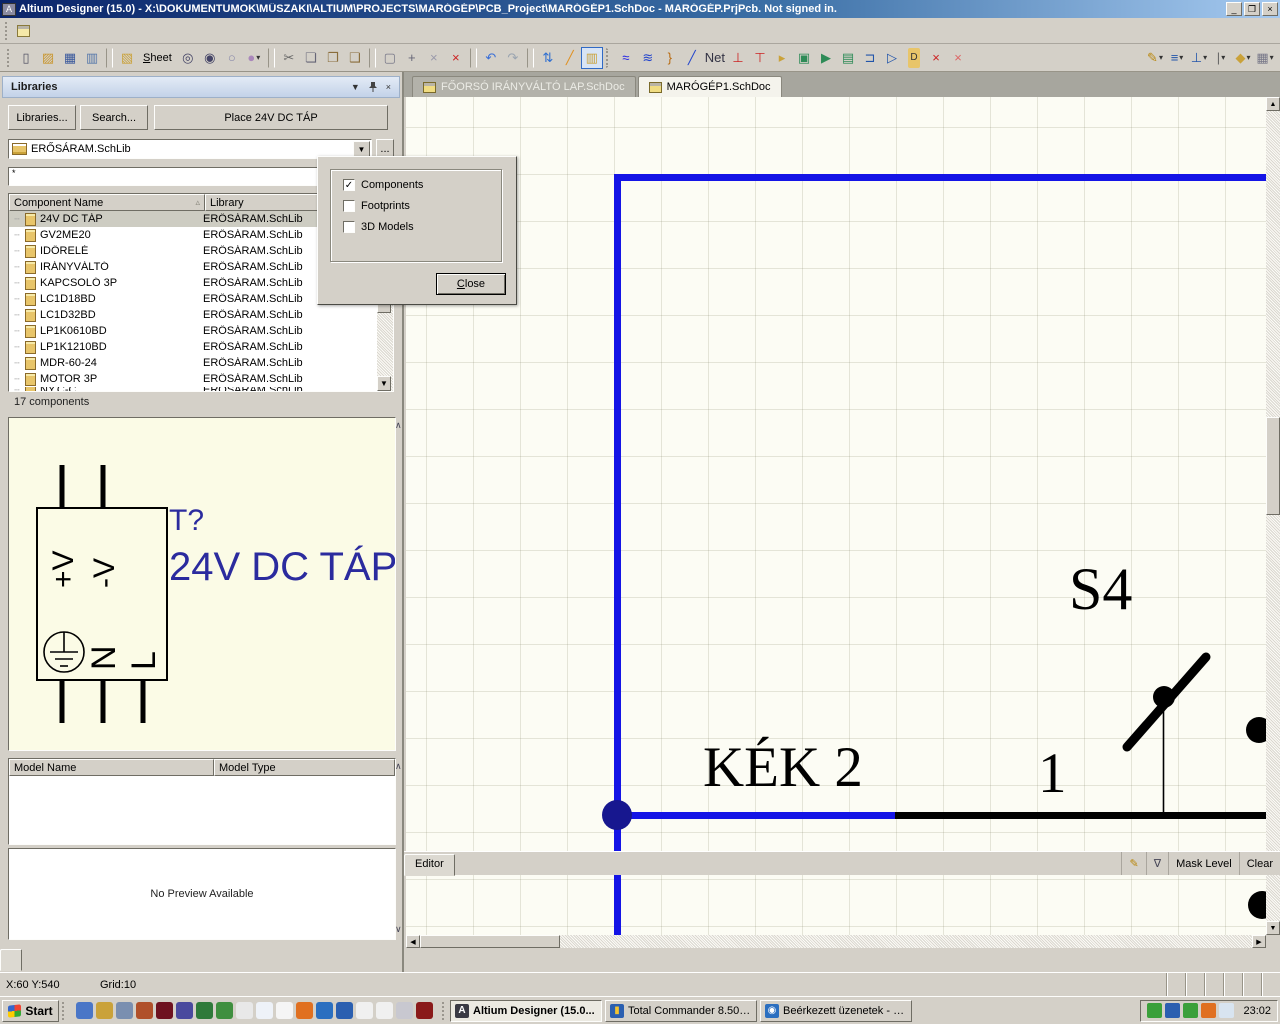 The image size is (1280, 1024). I want to click on bus-icon: ≋▾, so click(648, 58).